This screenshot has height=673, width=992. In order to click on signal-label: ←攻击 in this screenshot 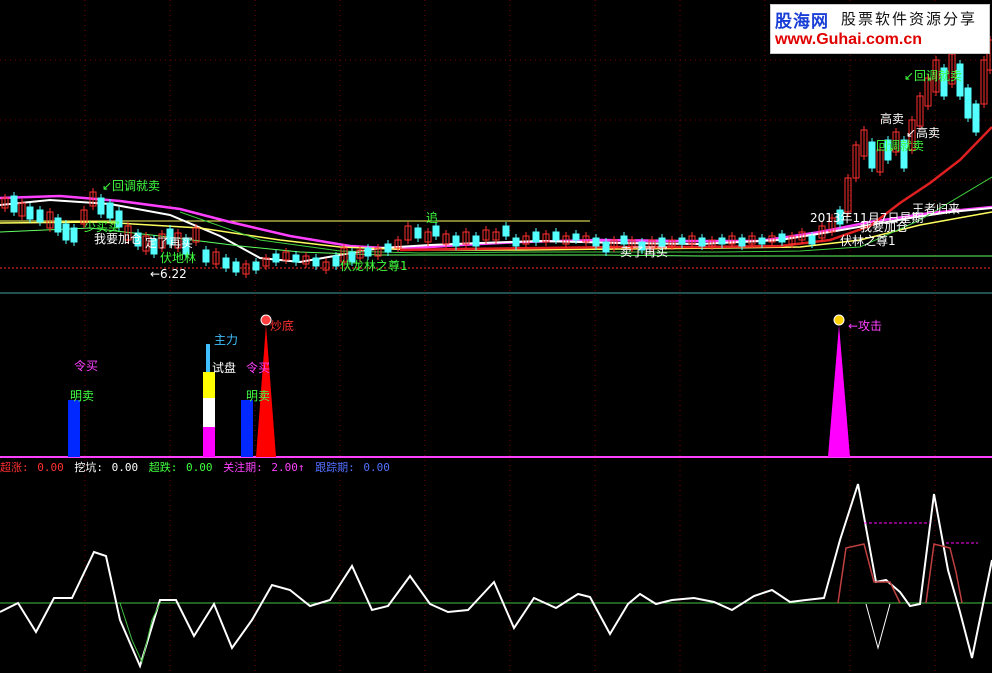, I will do `click(865, 326)`.